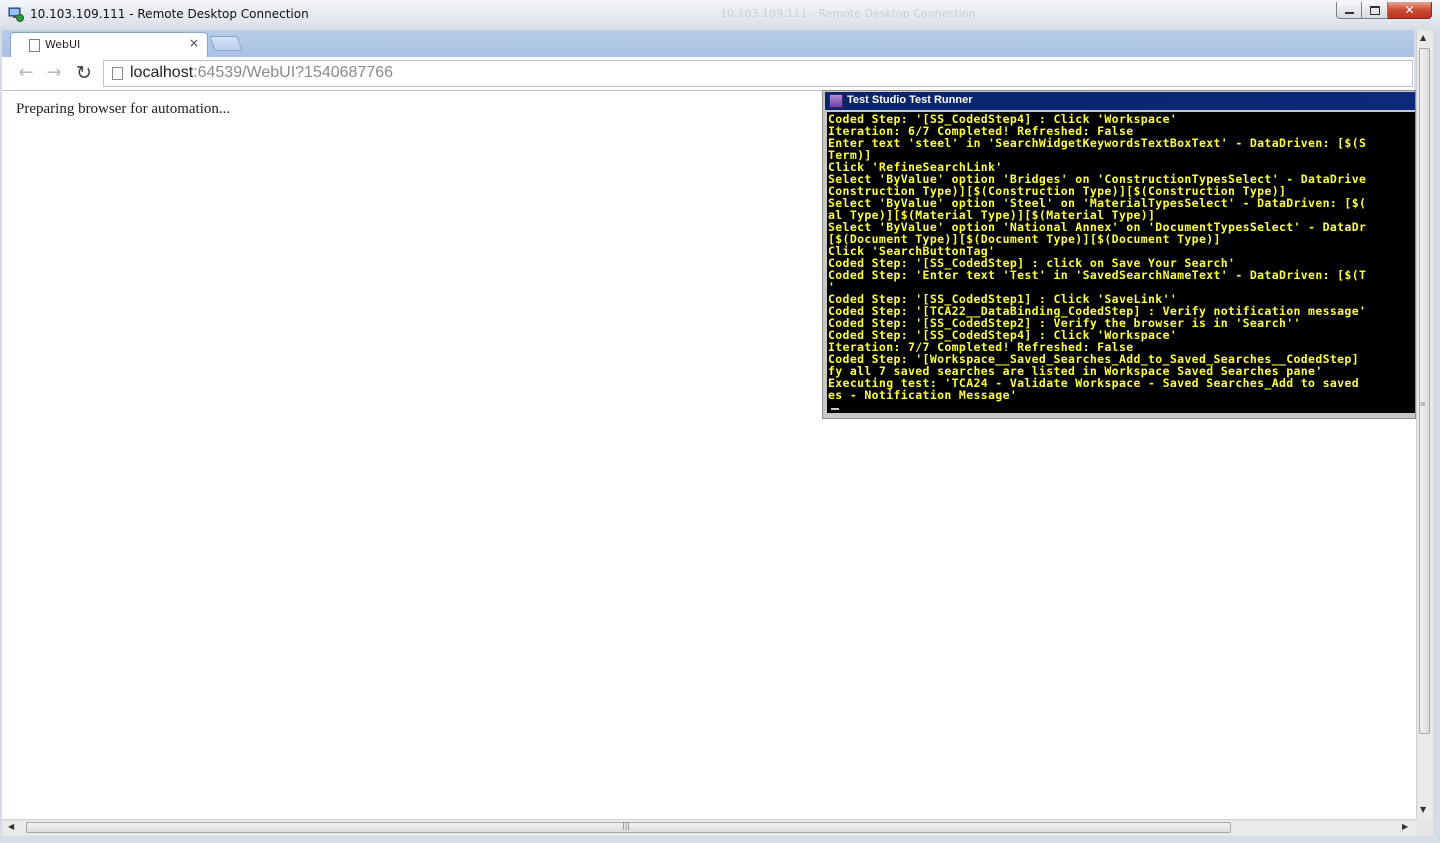 The image size is (1440, 843). I want to click on horizontal-scrollbar: ◀ ||| ▶, so click(709, 827).